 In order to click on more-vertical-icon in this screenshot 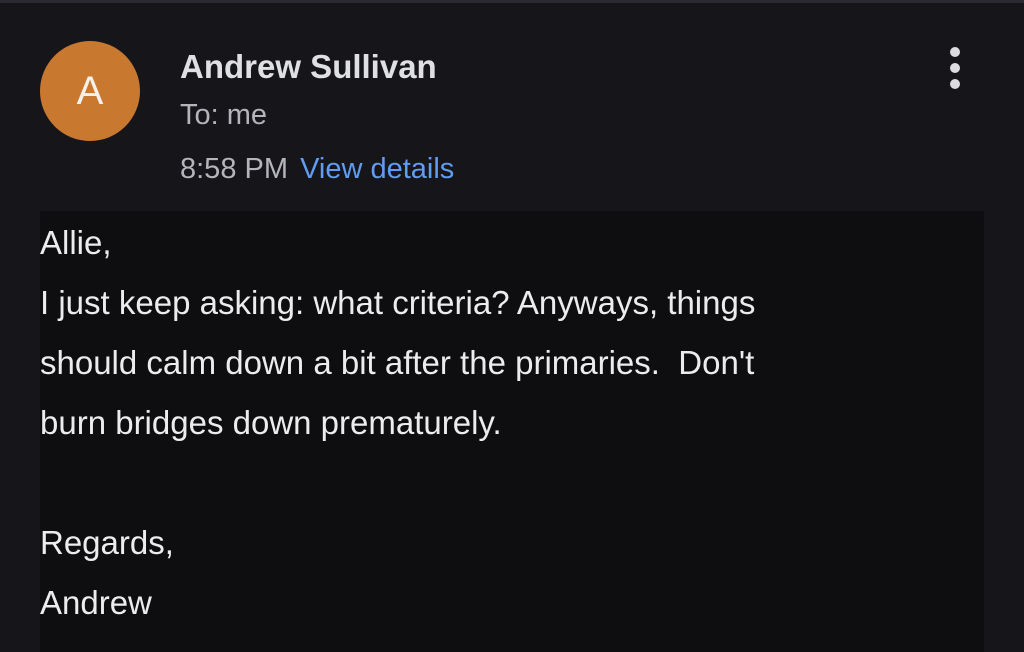, I will do `click(955, 52)`.